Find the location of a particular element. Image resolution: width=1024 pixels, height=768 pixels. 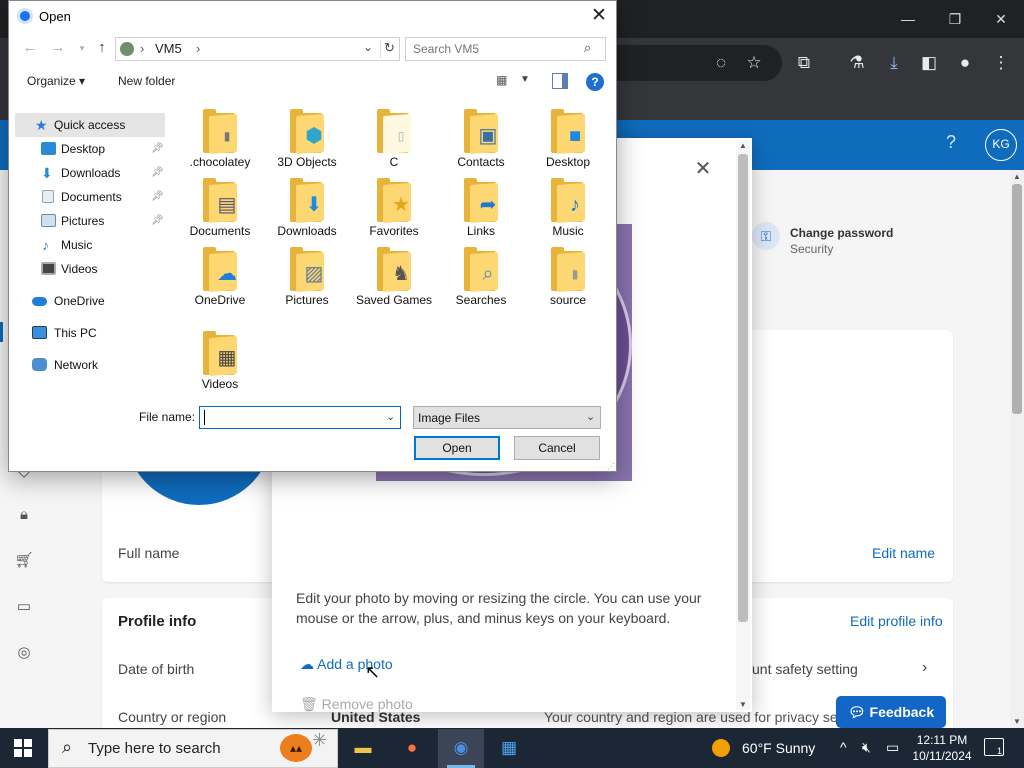

lock-icon: 🔒︎ is located at coordinates (24, 516).